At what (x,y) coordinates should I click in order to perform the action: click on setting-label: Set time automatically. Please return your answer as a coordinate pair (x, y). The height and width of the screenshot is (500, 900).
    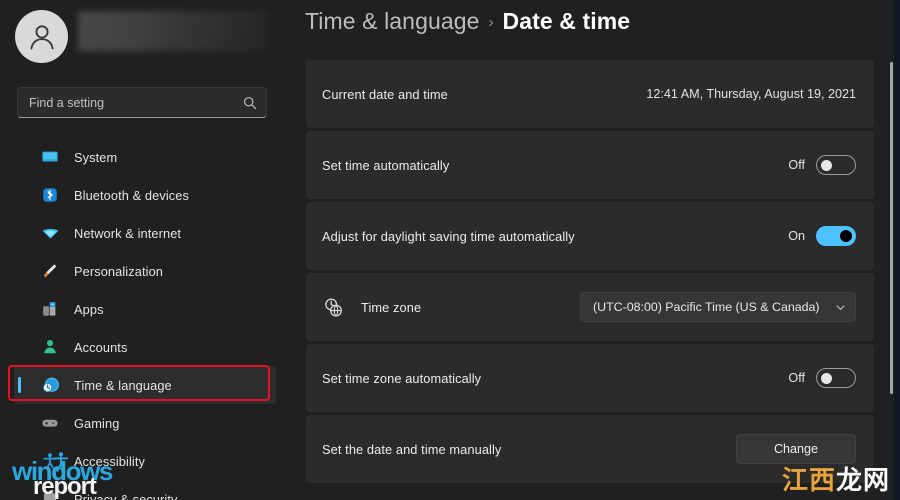
    Looking at the image, I should click on (386, 165).